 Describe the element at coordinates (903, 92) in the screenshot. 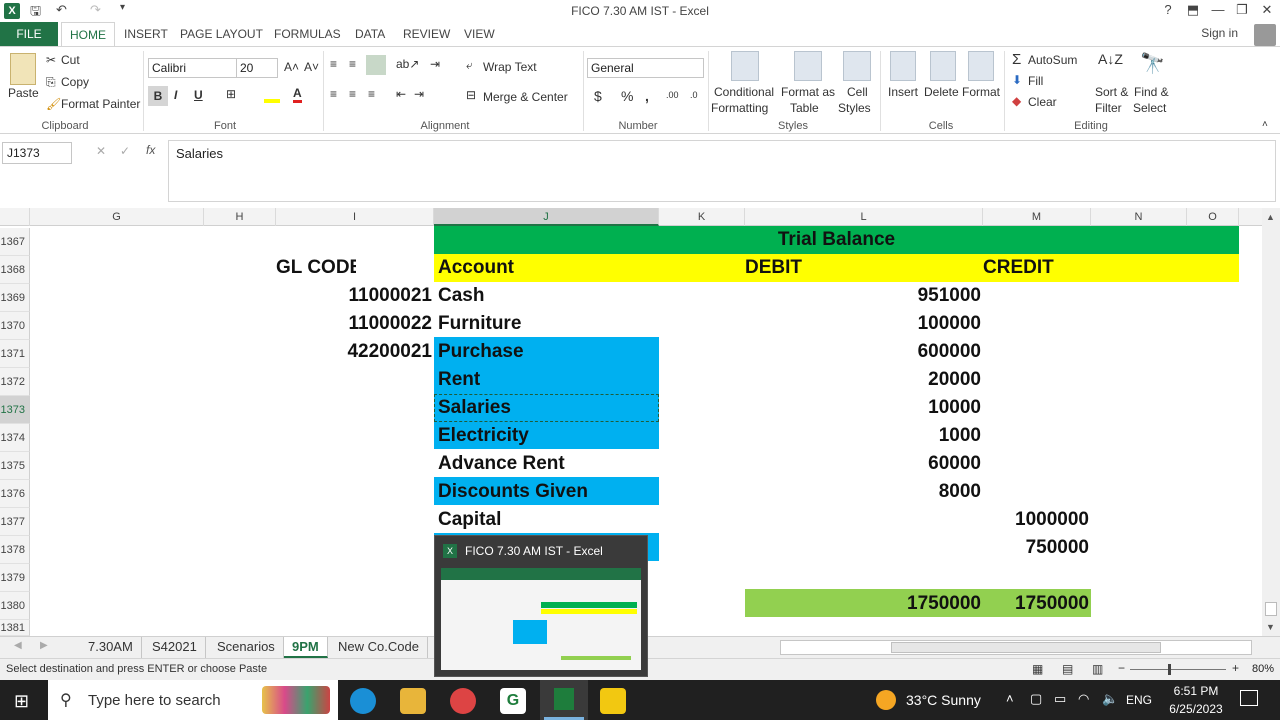

I see `insert-cells-button: Insert` at that location.